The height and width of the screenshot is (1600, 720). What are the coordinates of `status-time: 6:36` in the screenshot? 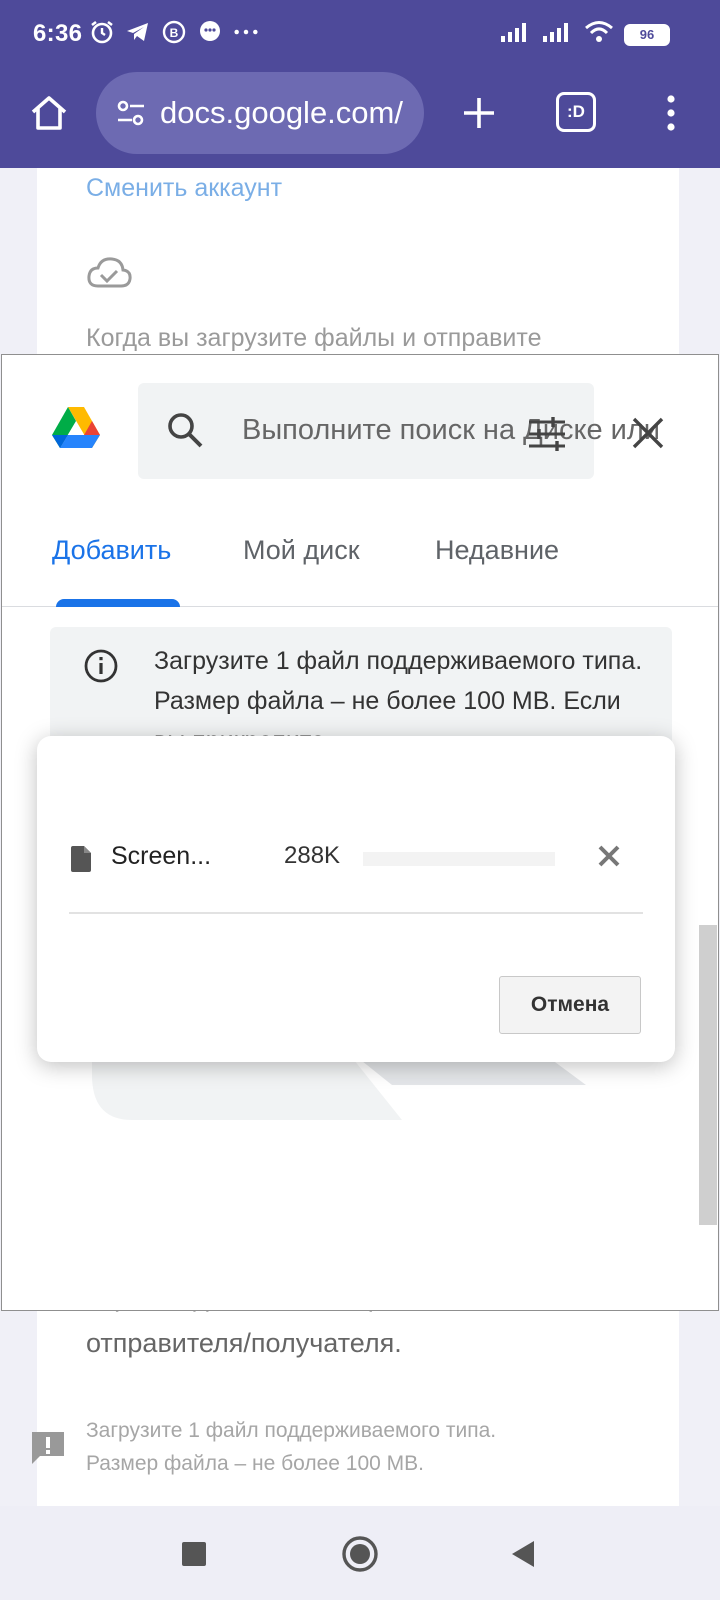 It's located at (58, 33).